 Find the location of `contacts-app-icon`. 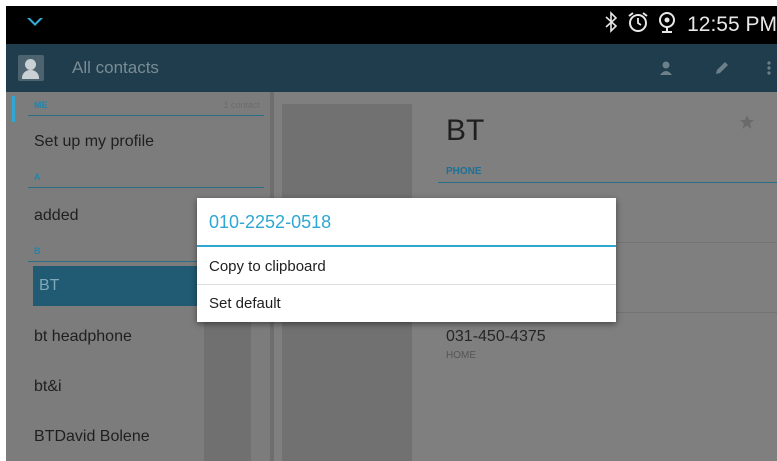

contacts-app-icon is located at coordinates (31, 68).